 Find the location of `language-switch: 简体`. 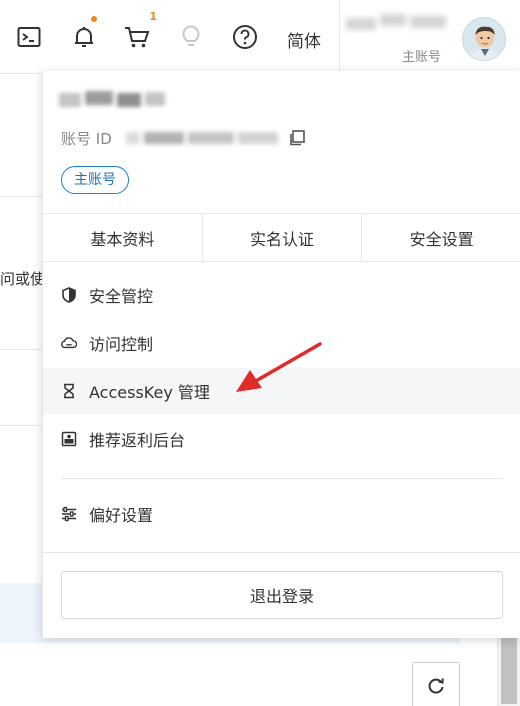

language-switch: 简体 is located at coordinates (304, 39).